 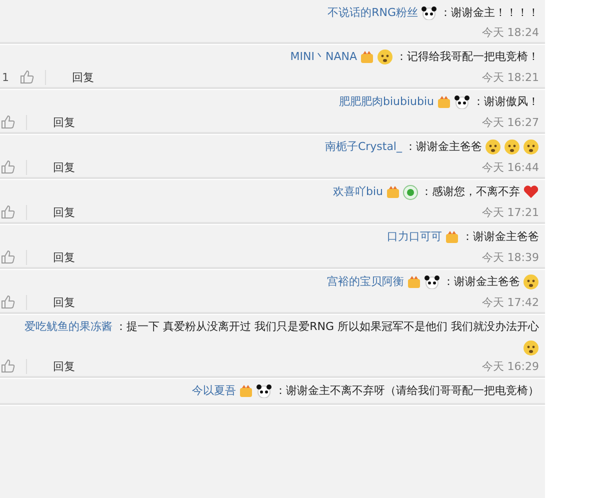 What do you see at coordinates (510, 32) in the screenshot?
I see `comment-time: 今天 18:24` at bounding box center [510, 32].